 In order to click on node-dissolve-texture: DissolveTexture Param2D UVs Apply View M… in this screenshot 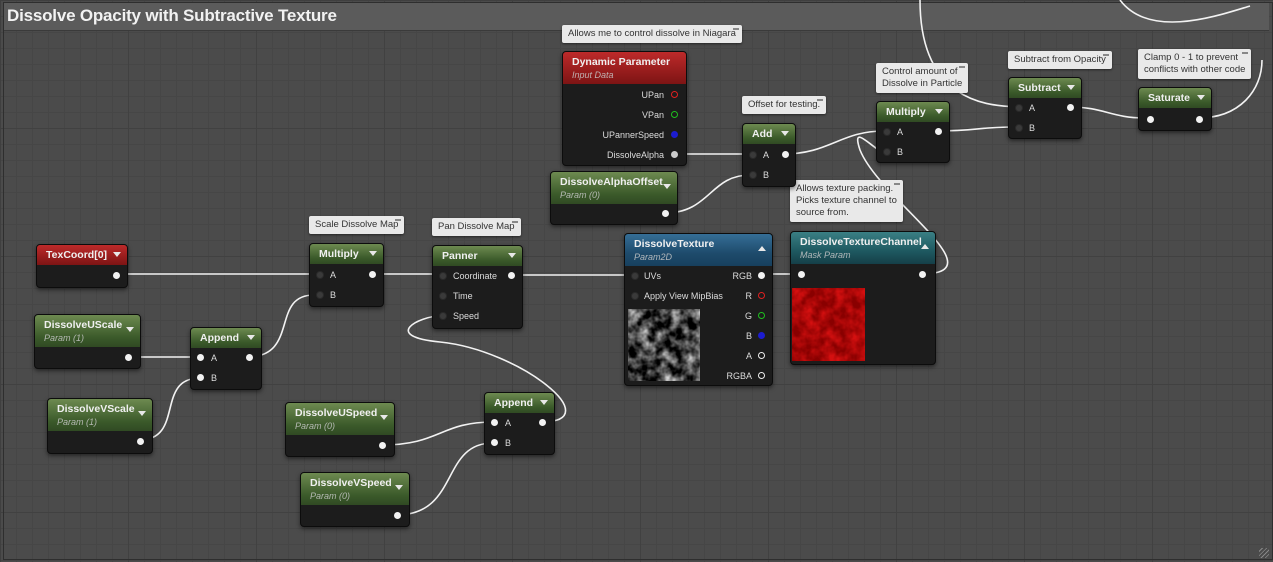, I will do `click(698, 309)`.